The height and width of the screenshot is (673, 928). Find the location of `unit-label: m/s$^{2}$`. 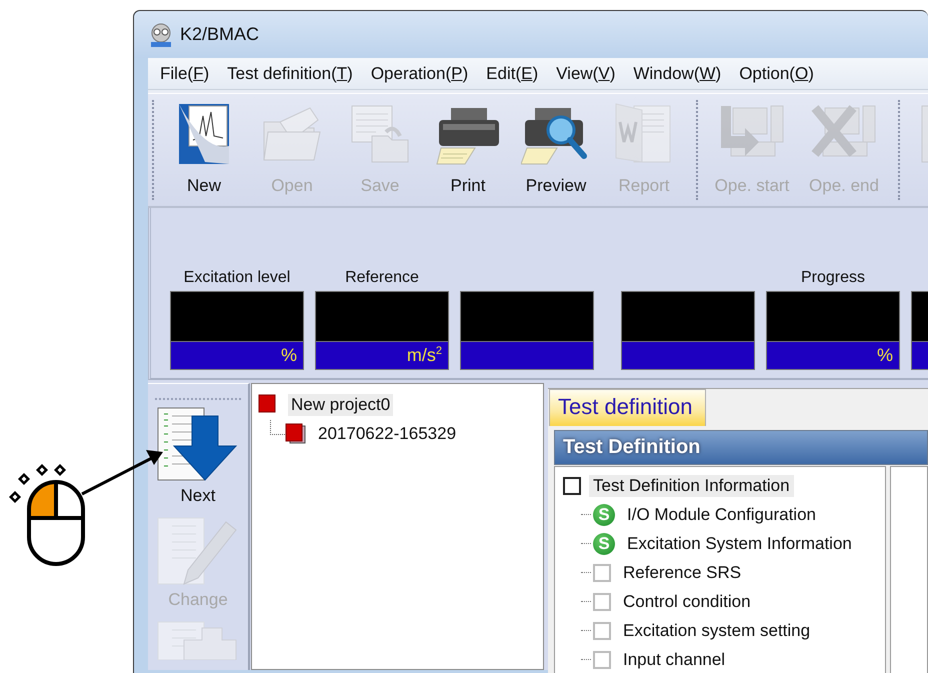

unit-label: m/s$^{2}$ is located at coordinates (424, 355).